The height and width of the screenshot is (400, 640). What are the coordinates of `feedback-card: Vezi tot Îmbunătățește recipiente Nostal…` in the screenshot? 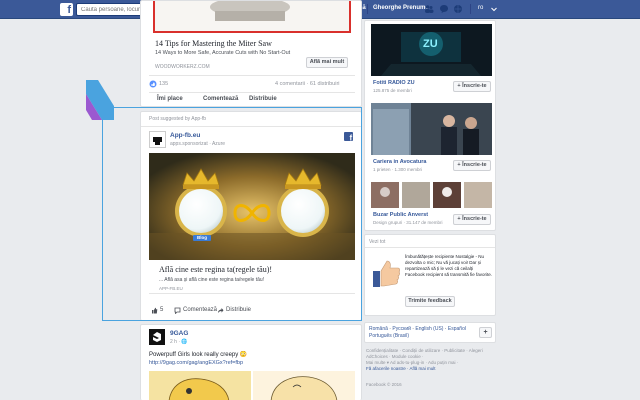 It's located at (430, 275).